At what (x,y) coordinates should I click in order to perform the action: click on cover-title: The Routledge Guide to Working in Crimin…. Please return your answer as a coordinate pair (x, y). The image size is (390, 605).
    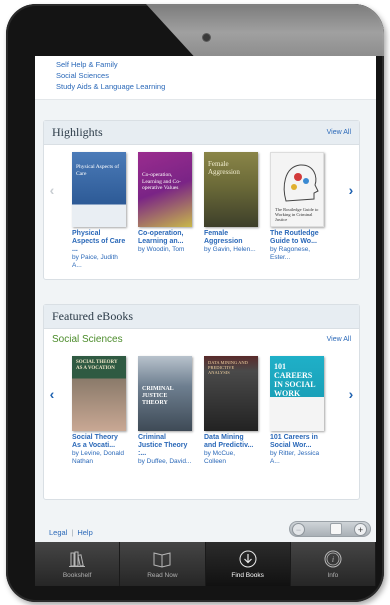
    Looking at the image, I should click on (297, 214).